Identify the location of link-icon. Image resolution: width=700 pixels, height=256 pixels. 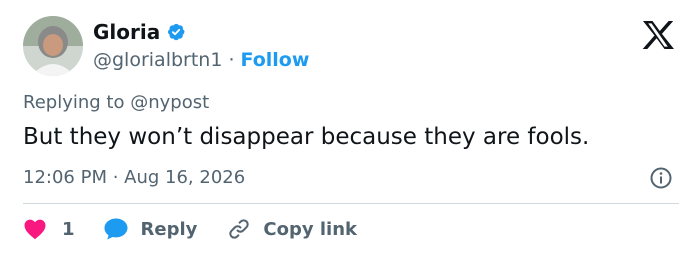
(239, 229).